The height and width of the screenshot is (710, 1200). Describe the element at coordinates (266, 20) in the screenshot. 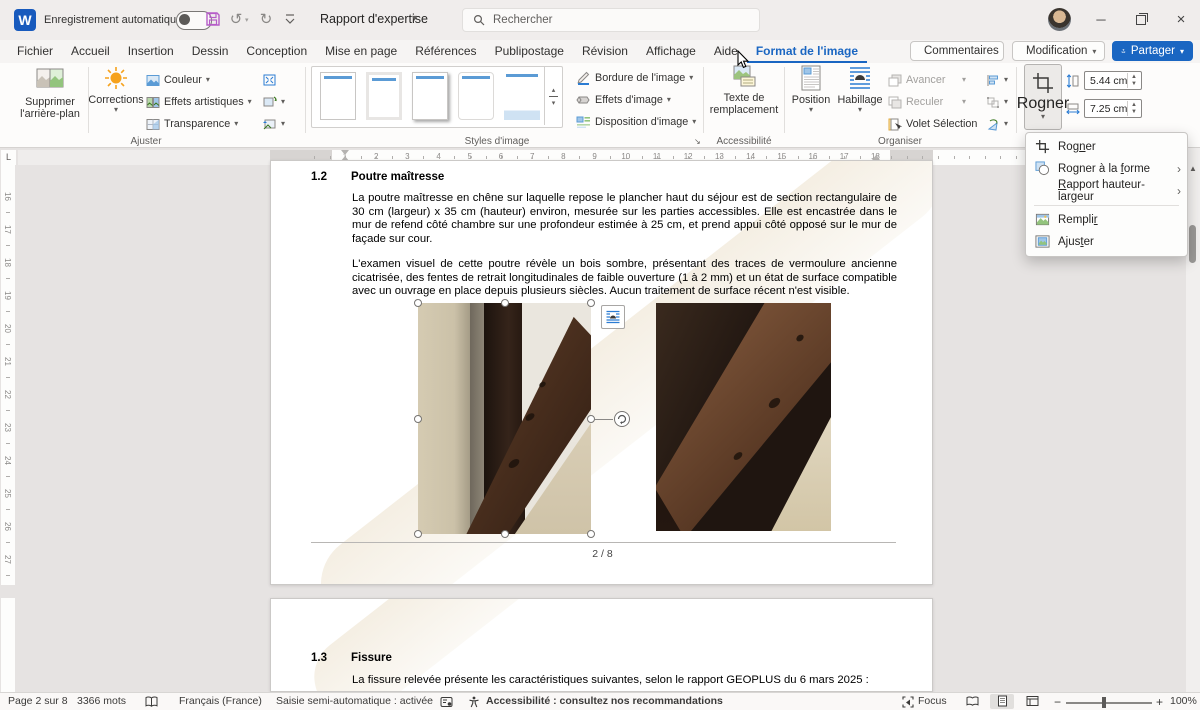

I see `redo-icon: ↻` at that location.